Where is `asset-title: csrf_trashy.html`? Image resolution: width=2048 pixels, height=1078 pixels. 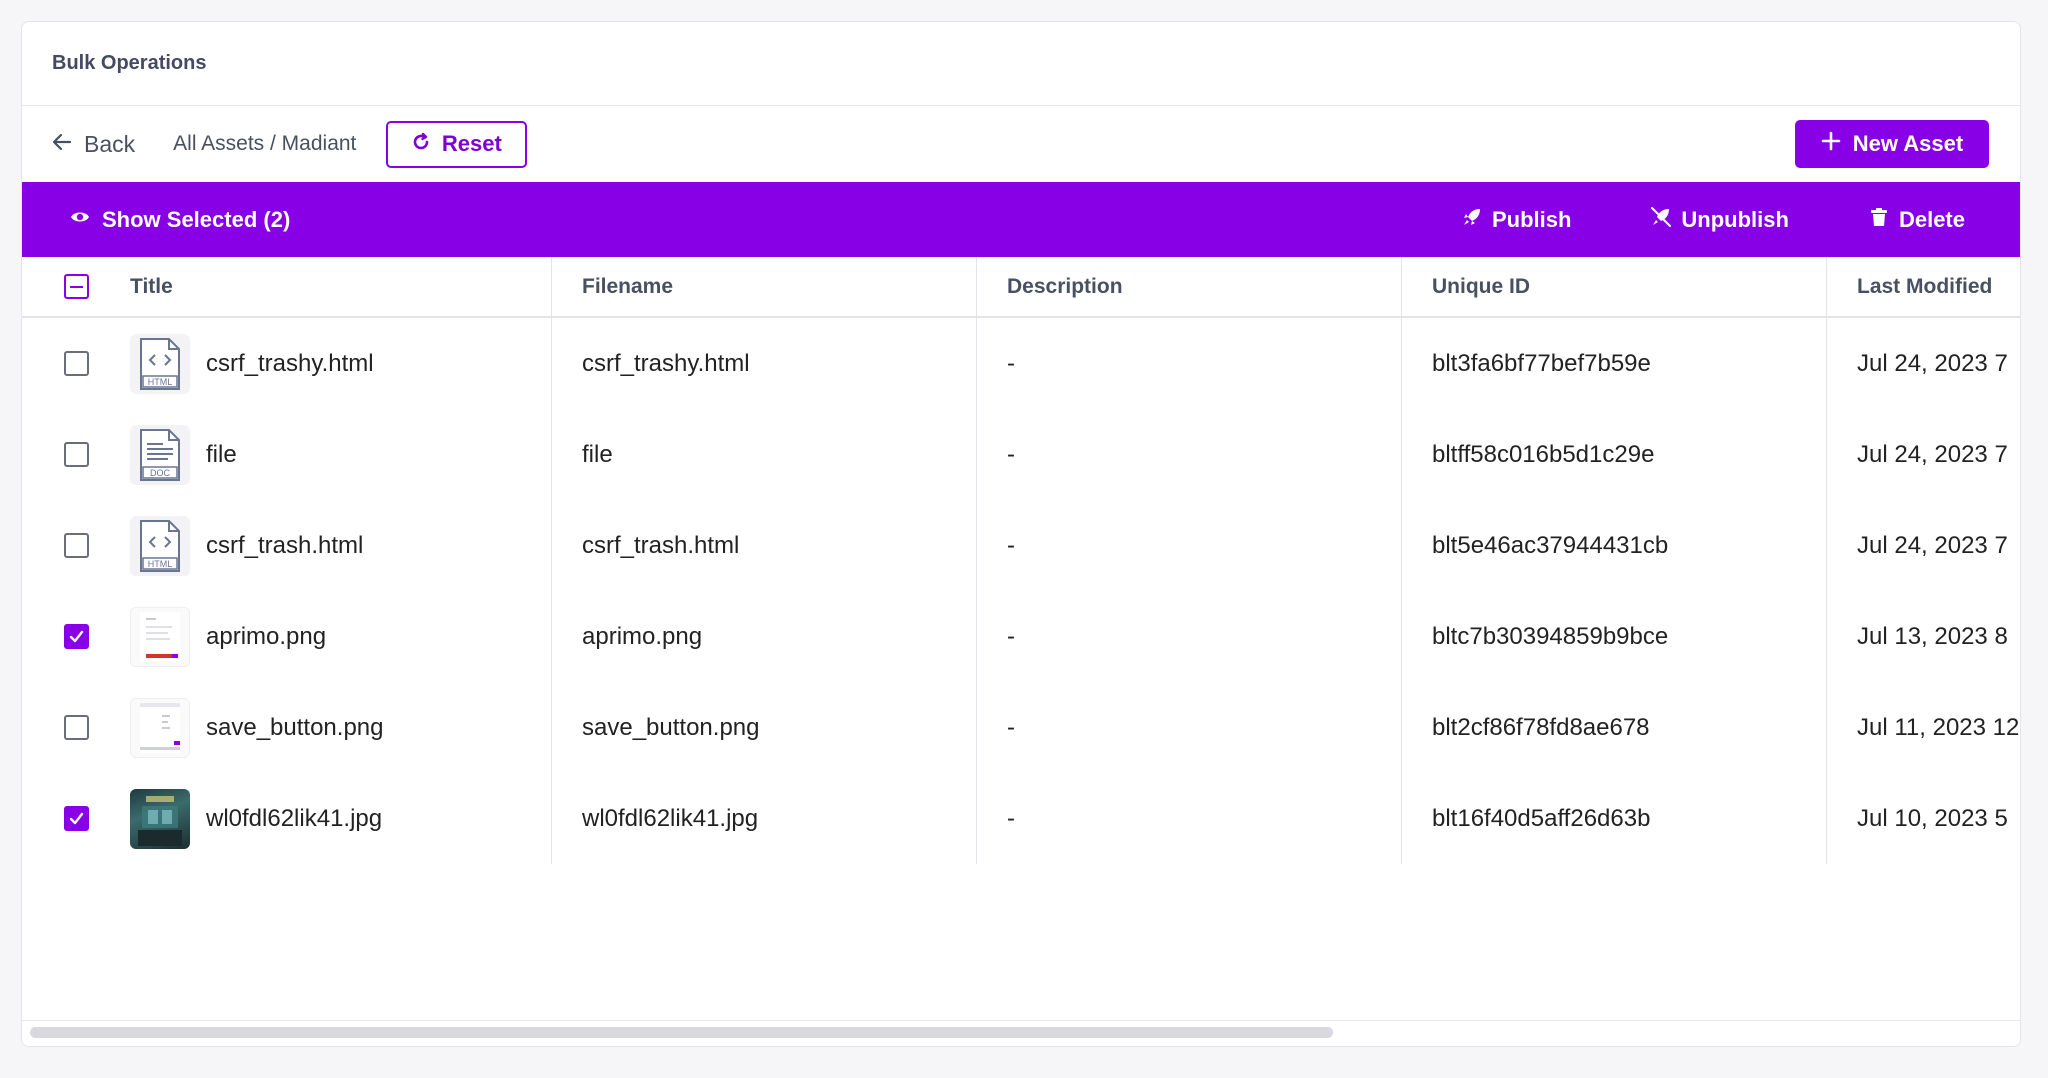 asset-title: csrf_trashy.html is located at coordinates (290, 364).